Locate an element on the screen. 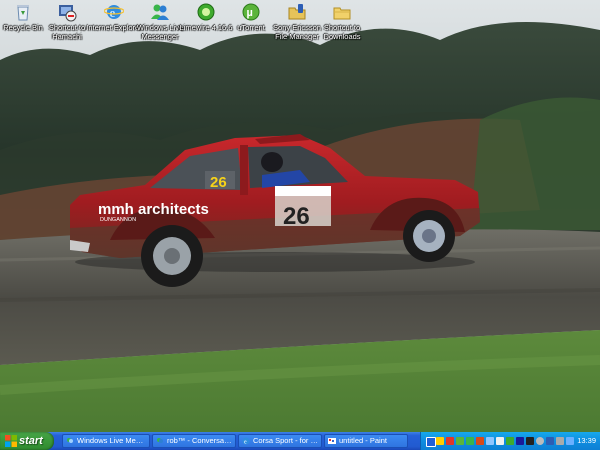 This screenshot has width=600, height=450. limewire-tray-icon is located at coordinates (510, 441).